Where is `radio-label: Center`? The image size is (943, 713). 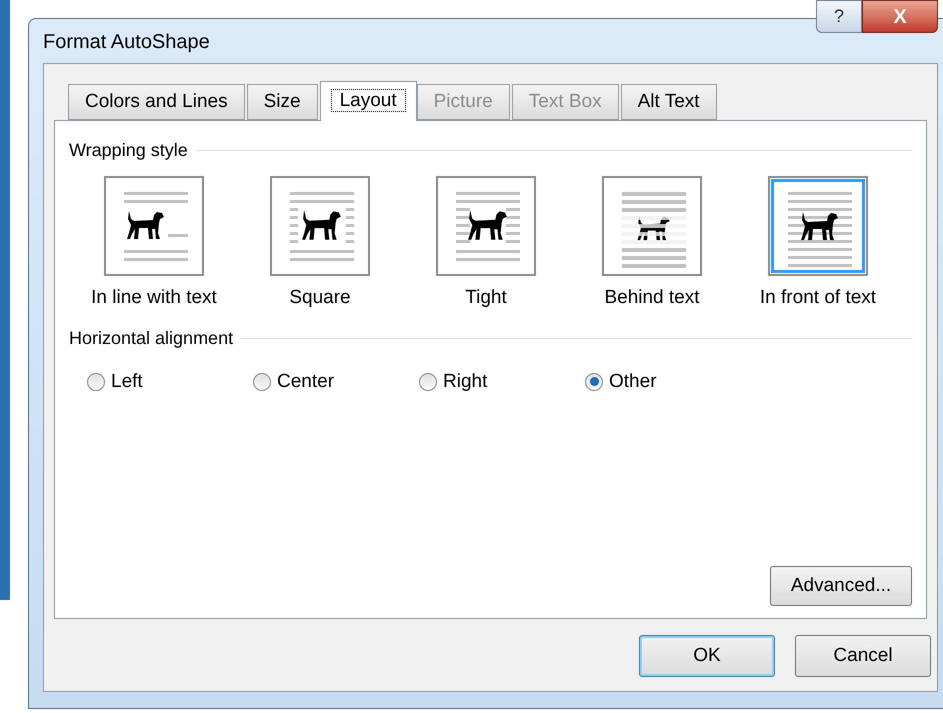
radio-label: Center is located at coordinates (305, 382).